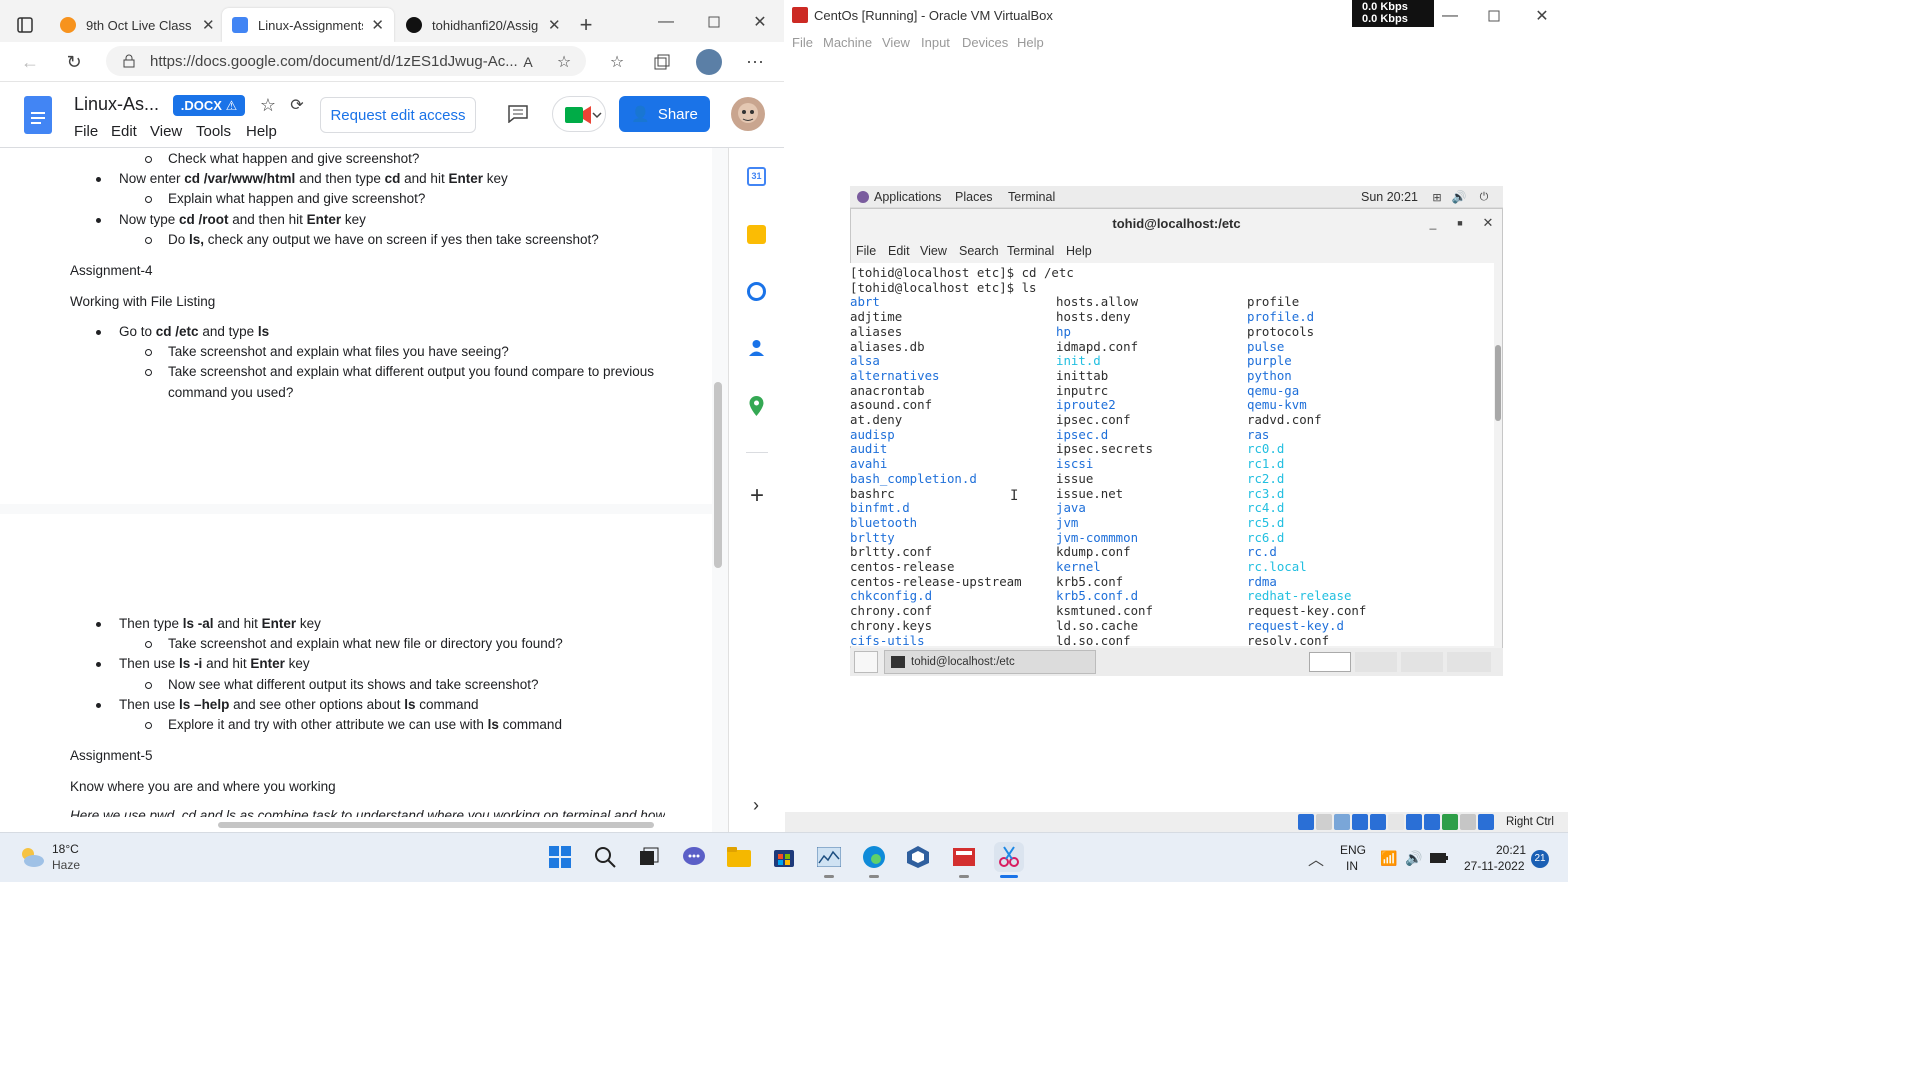  What do you see at coordinates (1432, 822) in the screenshot?
I see `video-capture-icon` at bounding box center [1432, 822].